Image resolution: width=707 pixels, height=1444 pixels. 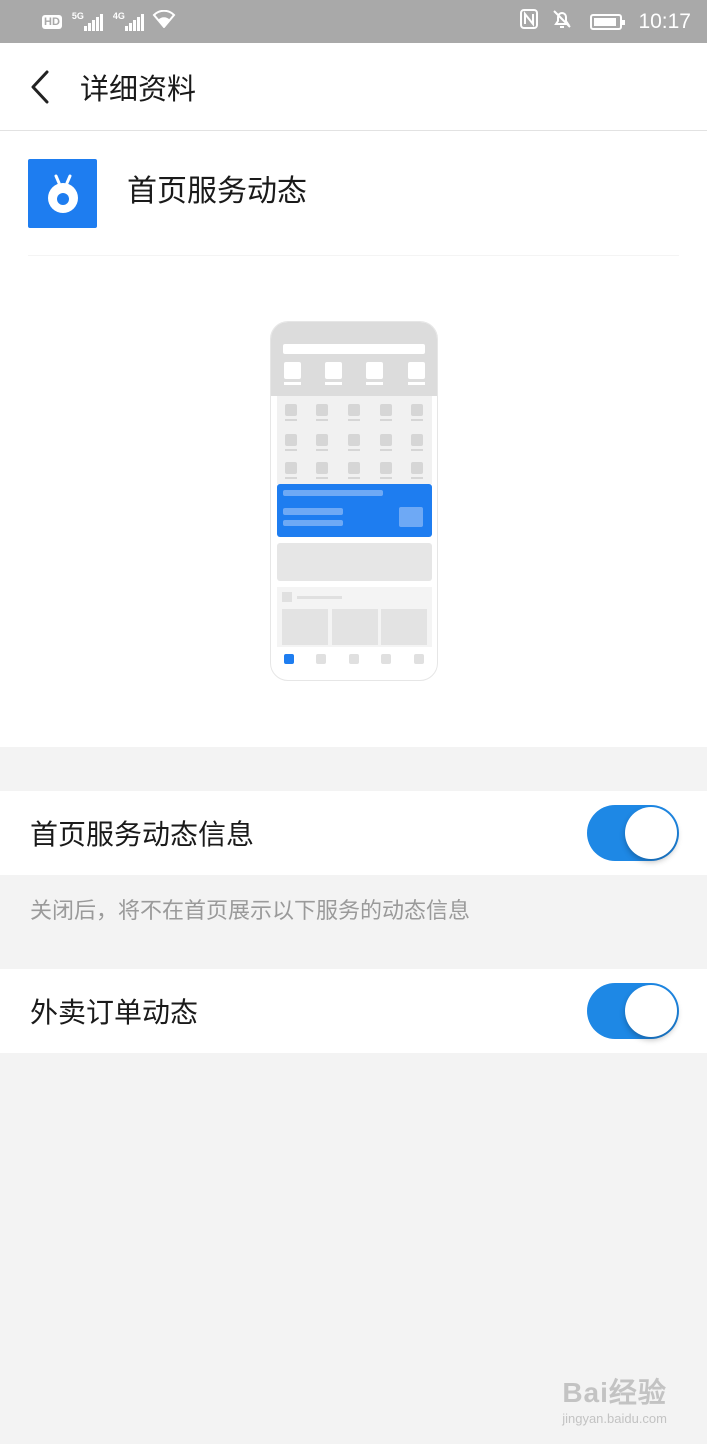 I want to click on setting-row-takeout-order: 外卖订单动态, so click(x=353, y=1011).